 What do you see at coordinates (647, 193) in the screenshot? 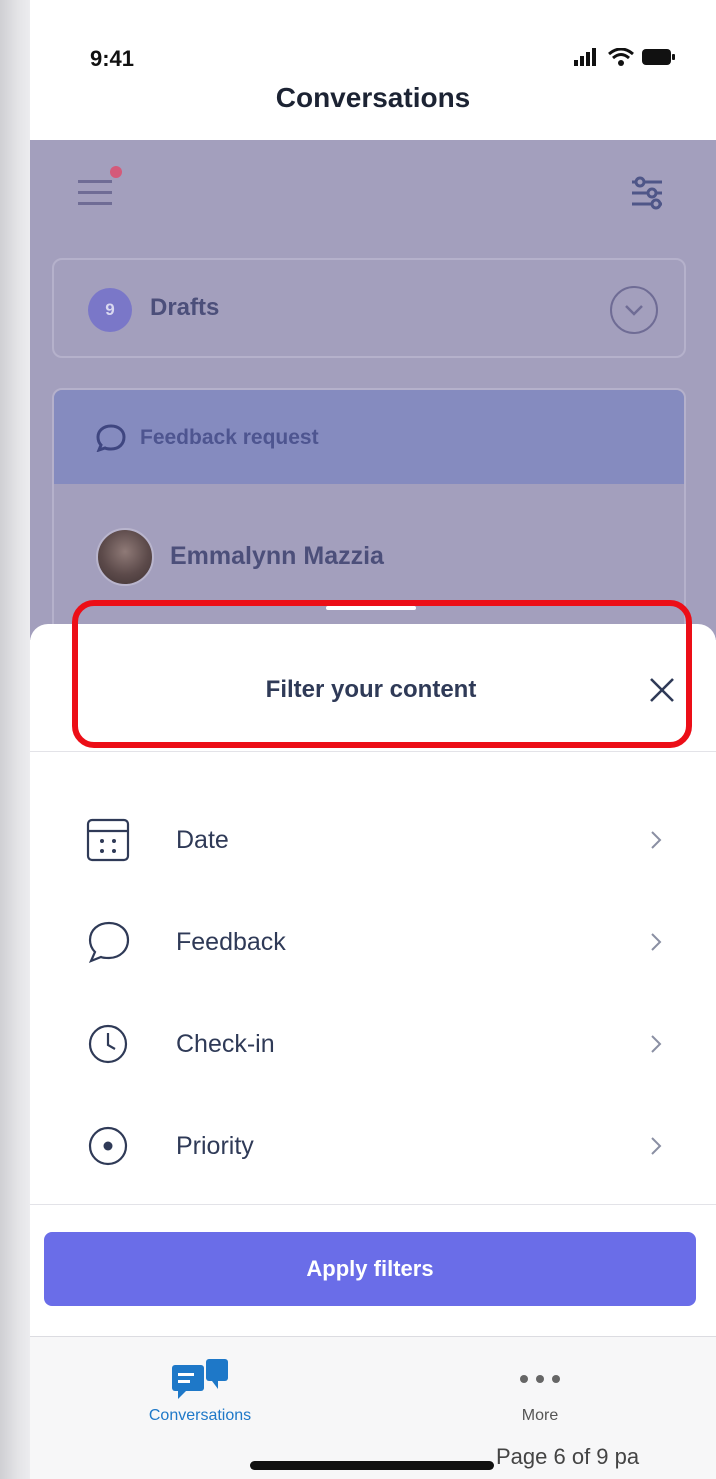
I see `filter-sliders-icon` at bounding box center [647, 193].